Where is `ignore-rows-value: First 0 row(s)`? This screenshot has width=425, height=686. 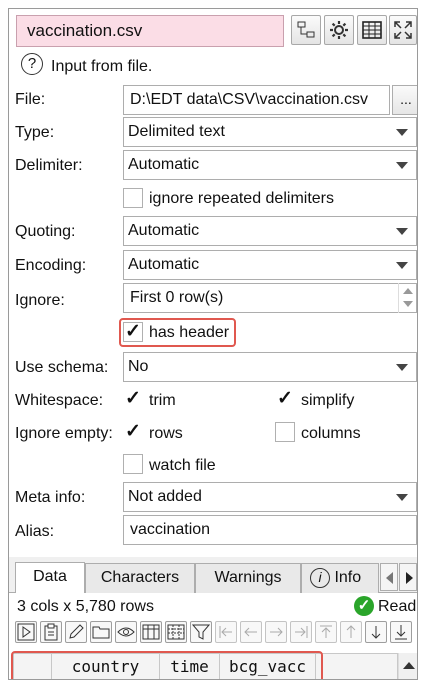
ignore-rows-value: First 0 row(s) is located at coordinates (177, 297).